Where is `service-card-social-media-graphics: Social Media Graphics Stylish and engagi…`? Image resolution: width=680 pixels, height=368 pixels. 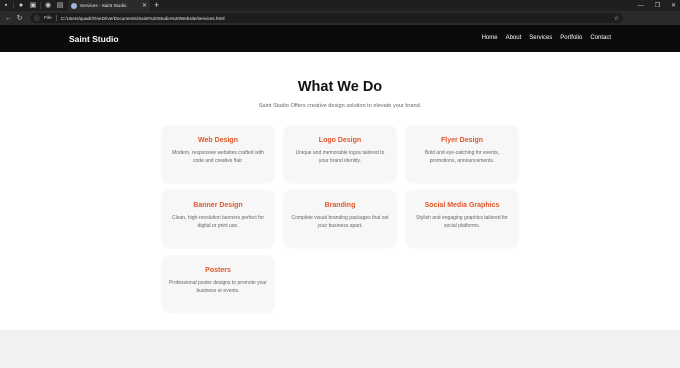 service-card-social-media-graphics: Social Media Graphics Stylish and engagi… is located at coordinates (462, 218).